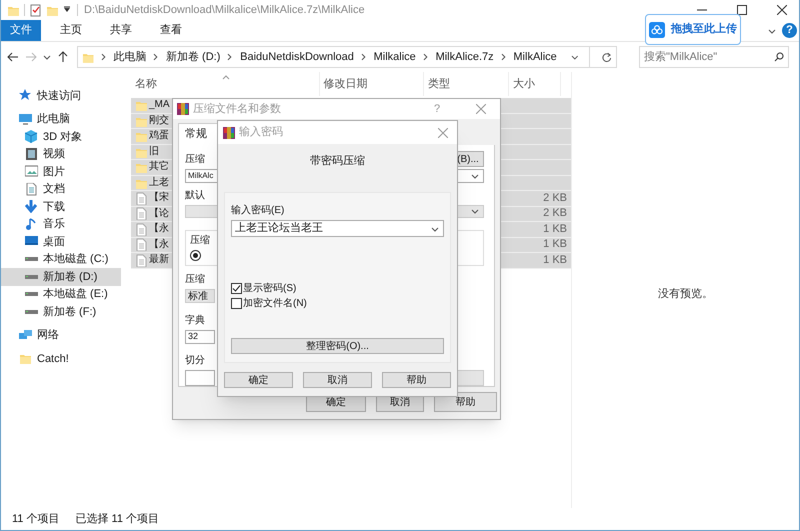  Describe the element at coordinates (61, 154) in the screenshot. I see `sidebar-item: 视频` at that location.